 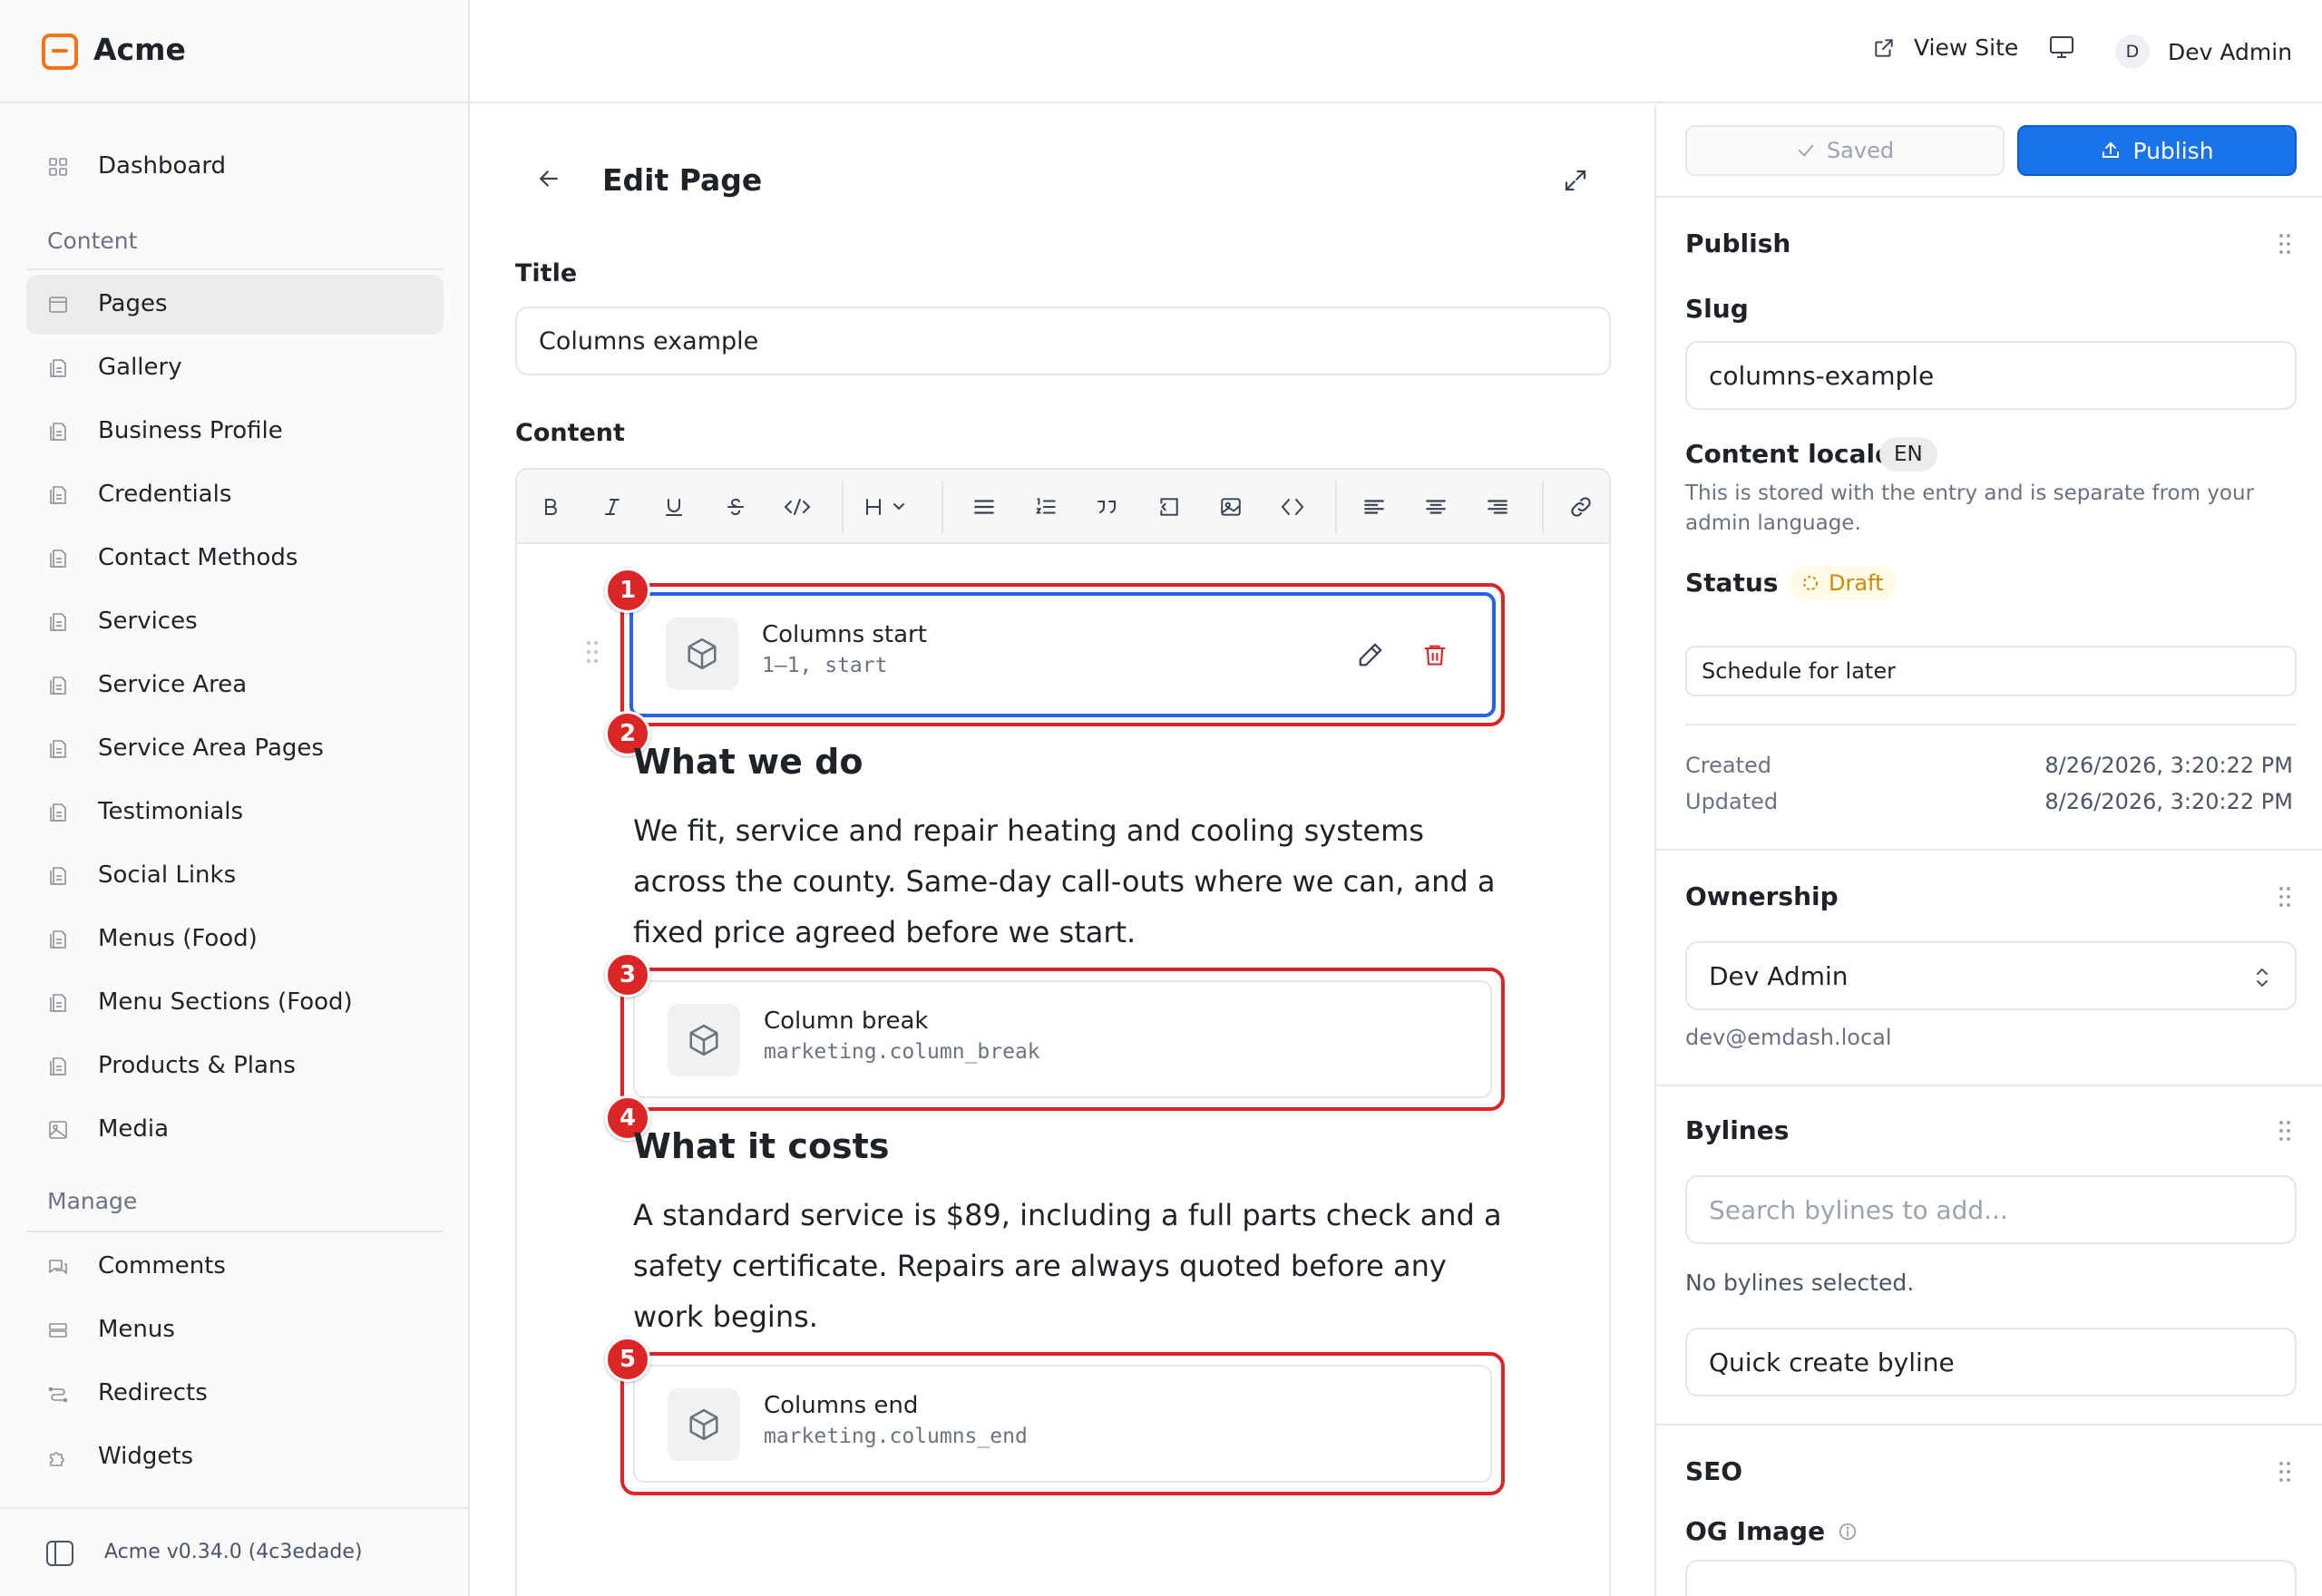 I want to click on sidebar-item-label: Comments, so click(x=162, y=1266).